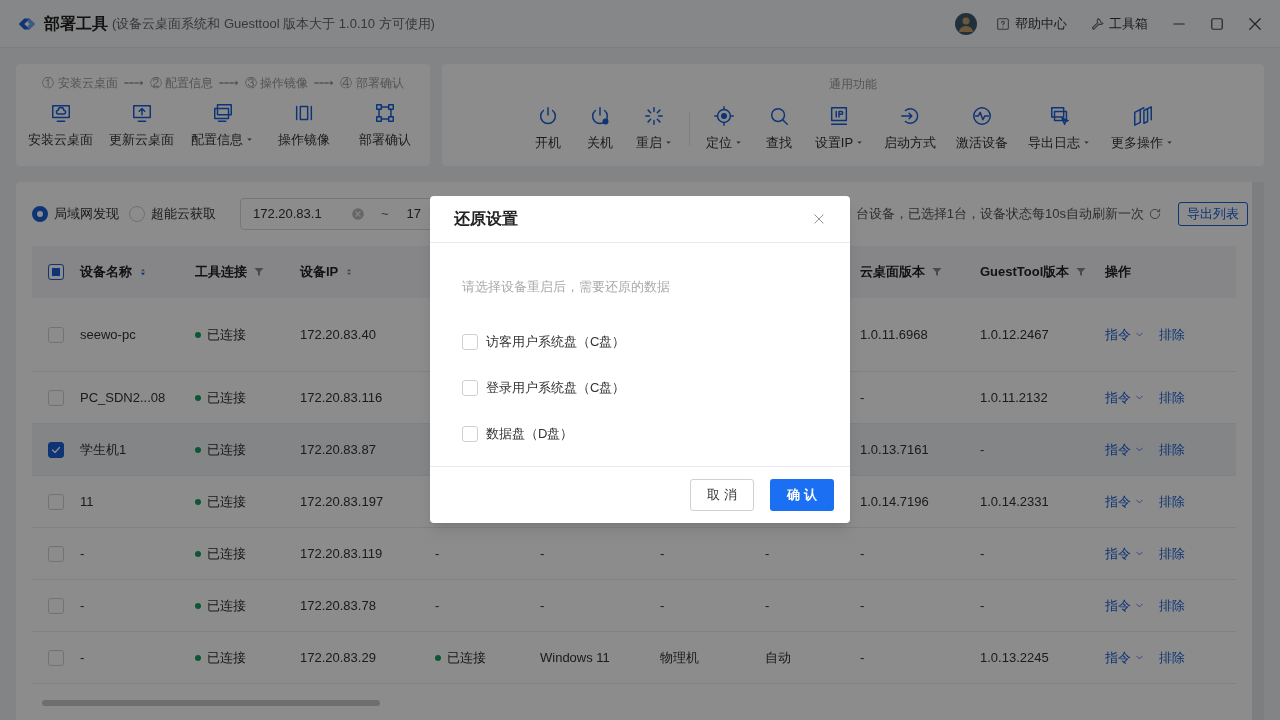  I want to click on refresh-icon, so click(1155, 214).